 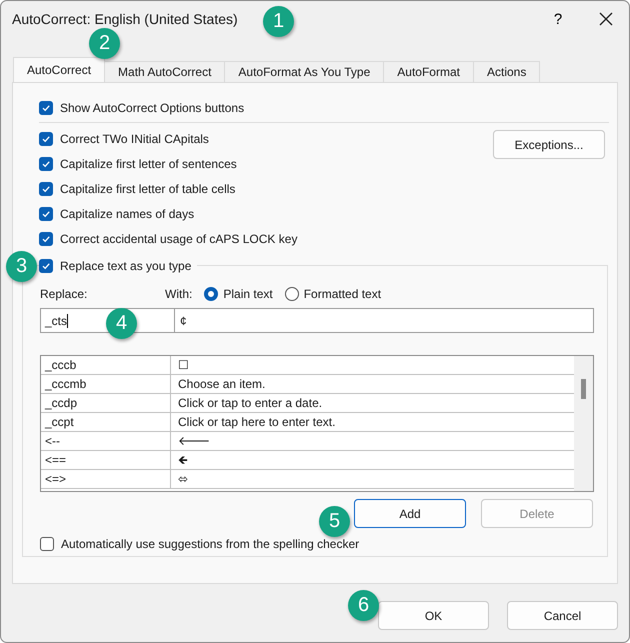 I want to click on table-cell-text: ⬄, so click(x=182, y=479).